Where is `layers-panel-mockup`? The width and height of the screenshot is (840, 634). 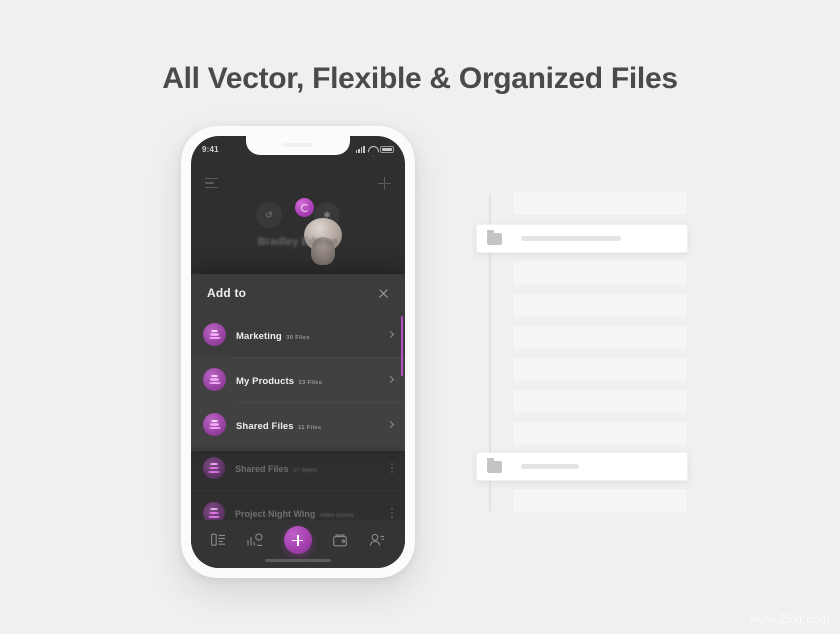
layers-panel-mockup is located at coordinates (582, 352).